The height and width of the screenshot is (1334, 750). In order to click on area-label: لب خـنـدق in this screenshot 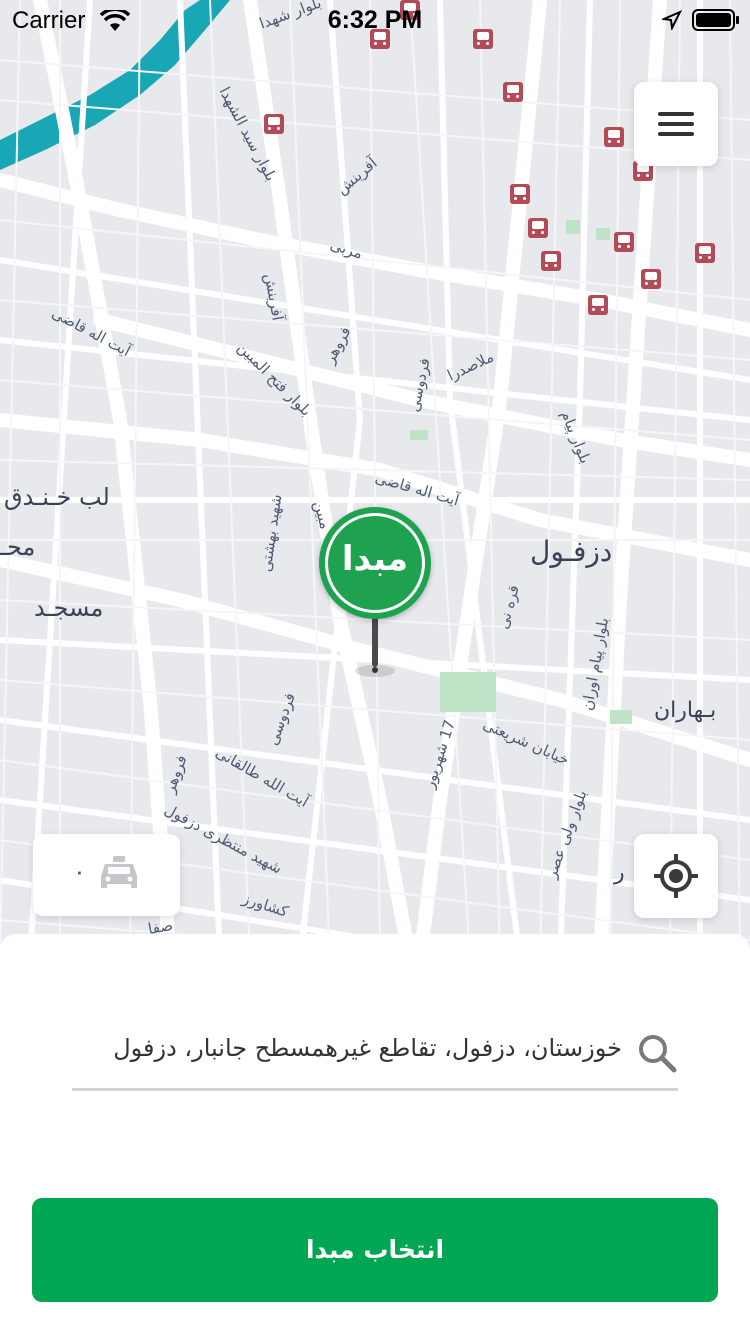, I will do `click(57, 497)`.